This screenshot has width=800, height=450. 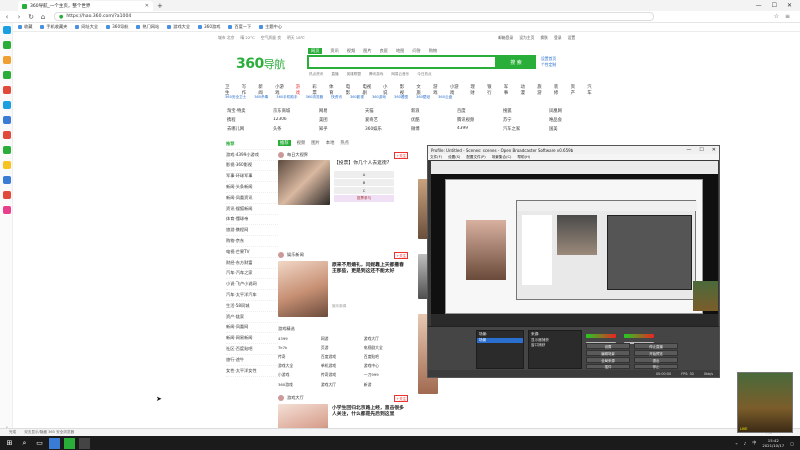 What do you see at coordinates (252, 220) in the screenshot?
I see `category-item: 体育·懂球帝` at bounding box center [252, 220].